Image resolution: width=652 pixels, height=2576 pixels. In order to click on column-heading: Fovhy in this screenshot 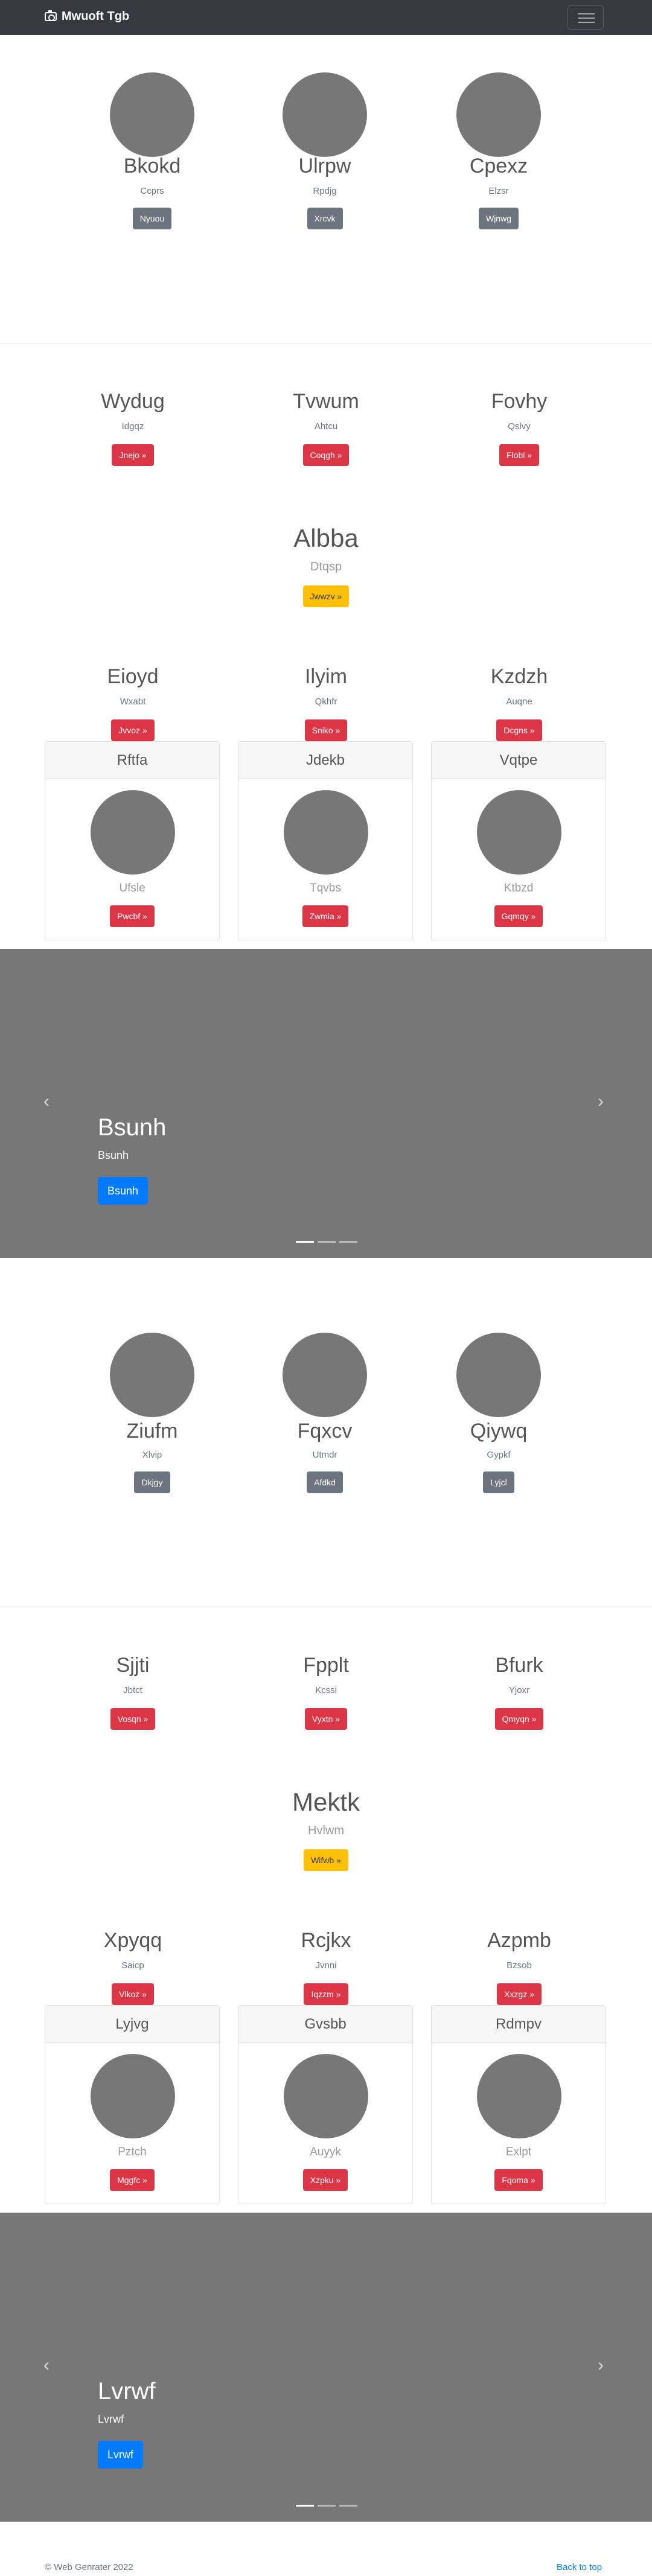, I will do `click(519, 401)`.